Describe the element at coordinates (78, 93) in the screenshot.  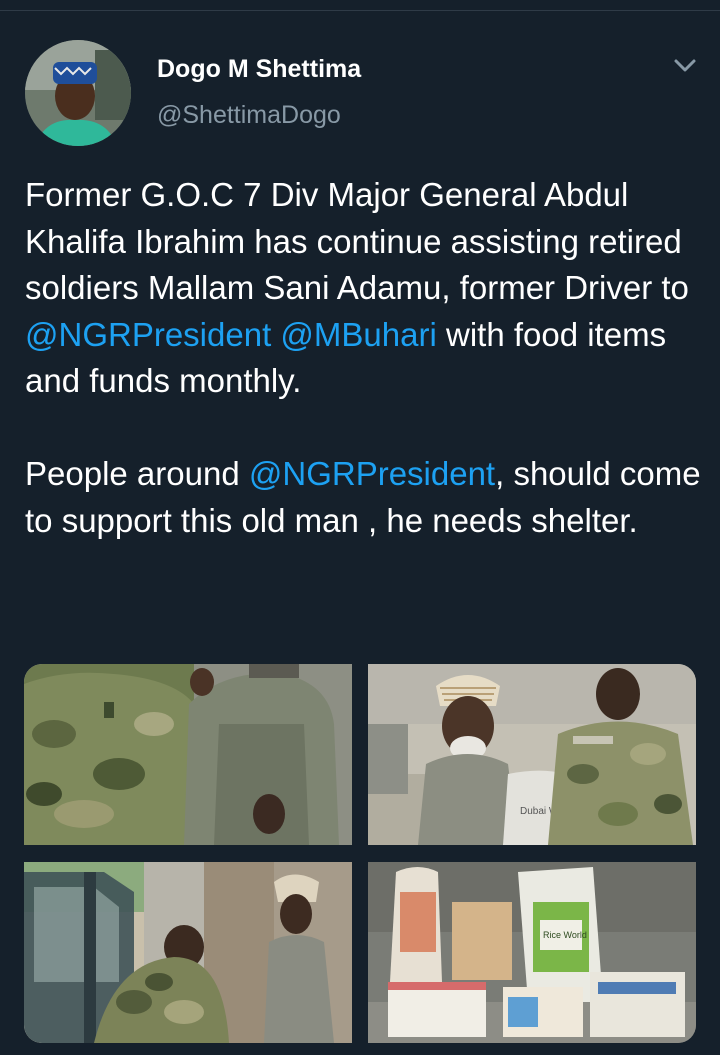
I see `avatar` at that location.